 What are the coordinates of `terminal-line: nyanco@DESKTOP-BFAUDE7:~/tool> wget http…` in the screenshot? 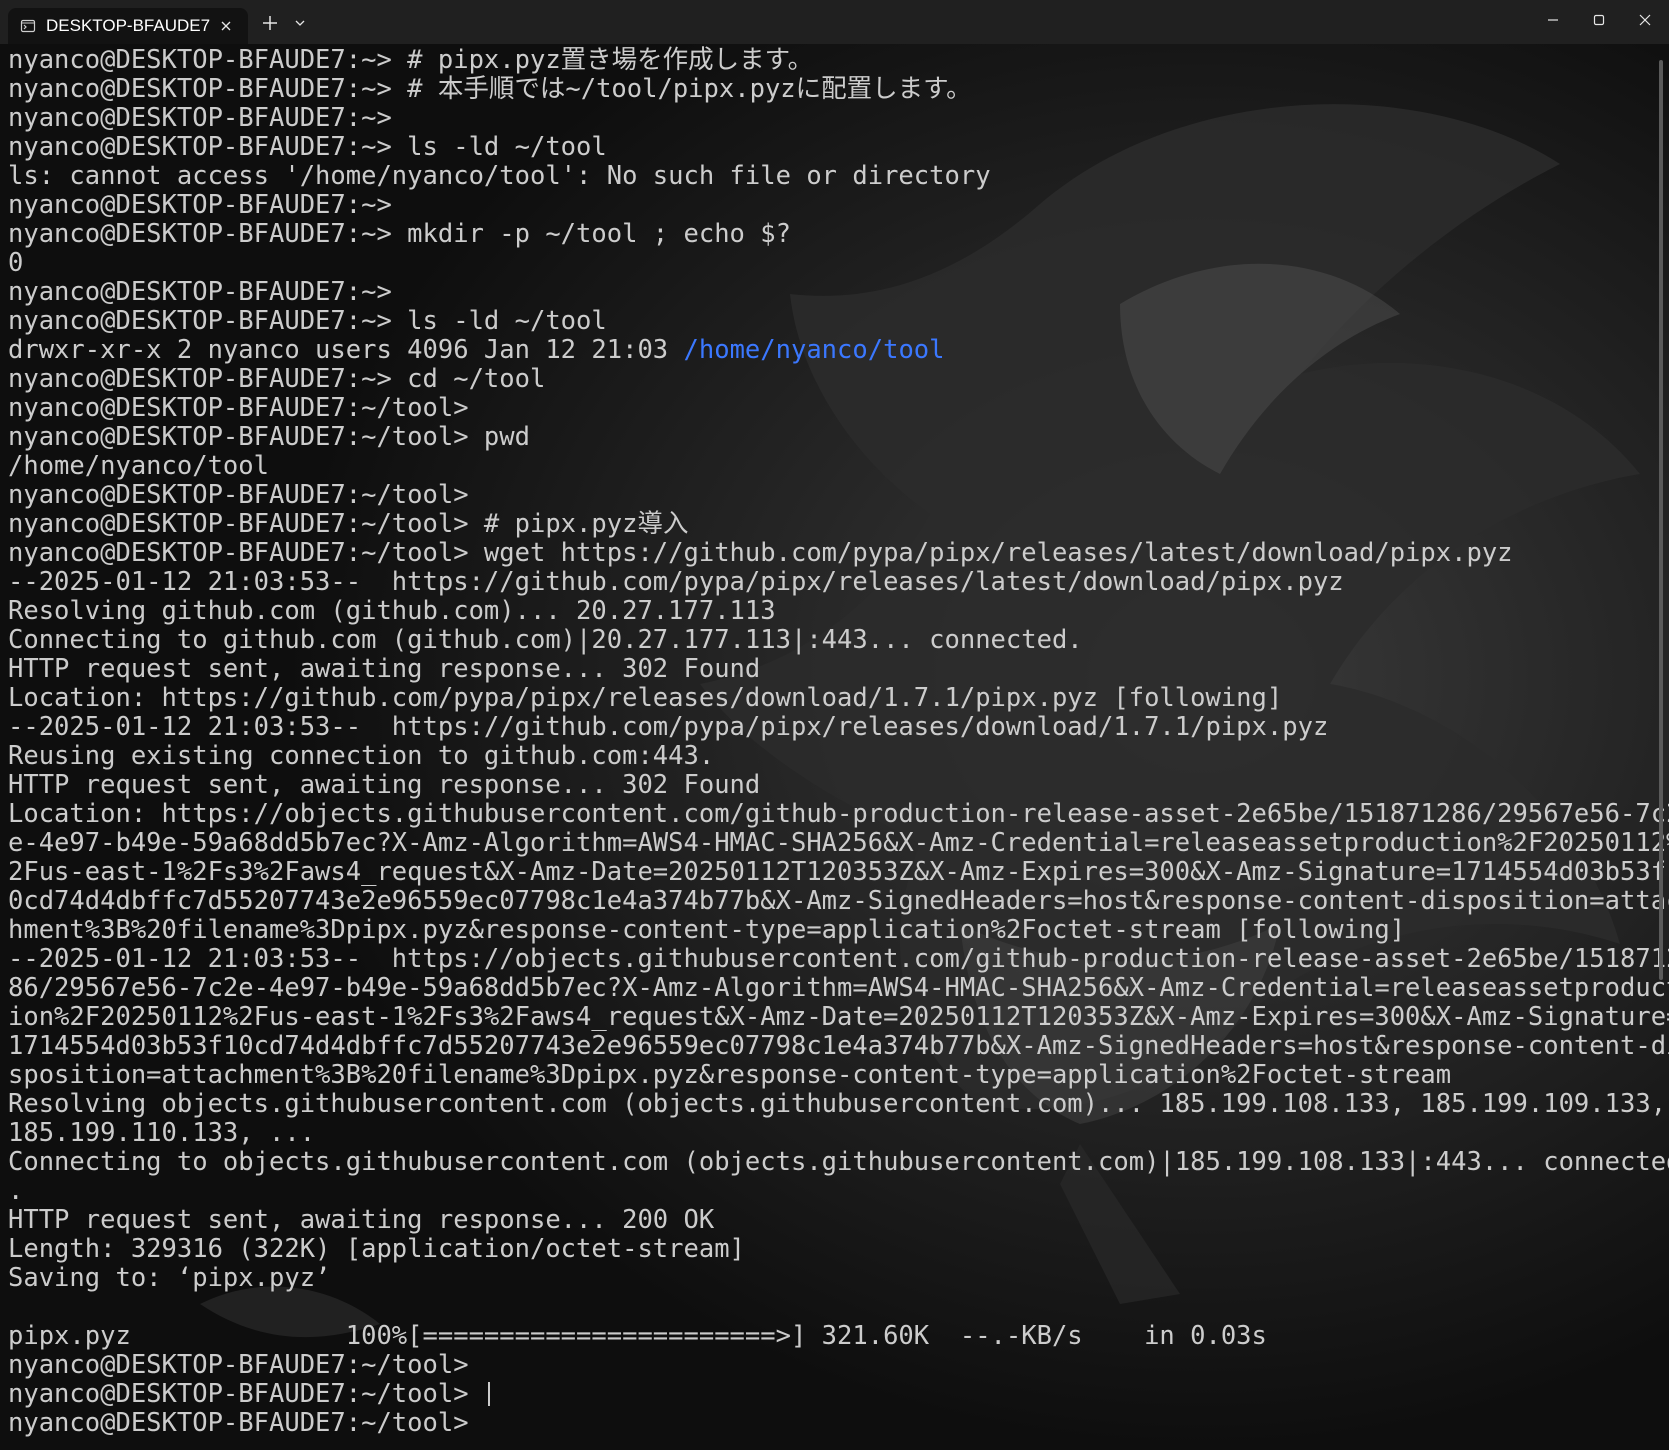 It's located at (760, 553).